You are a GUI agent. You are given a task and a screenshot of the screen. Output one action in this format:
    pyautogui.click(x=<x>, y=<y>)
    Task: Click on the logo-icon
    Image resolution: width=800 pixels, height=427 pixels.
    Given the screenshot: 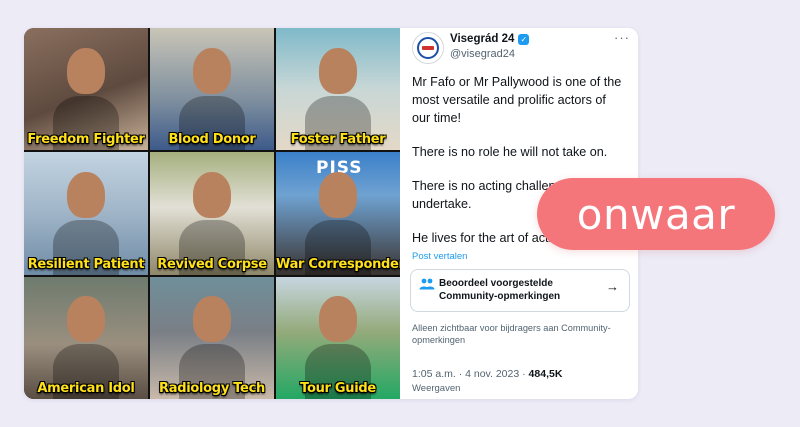 What is the action you would take?
    pyautogui.click(x=428, y=48)
    